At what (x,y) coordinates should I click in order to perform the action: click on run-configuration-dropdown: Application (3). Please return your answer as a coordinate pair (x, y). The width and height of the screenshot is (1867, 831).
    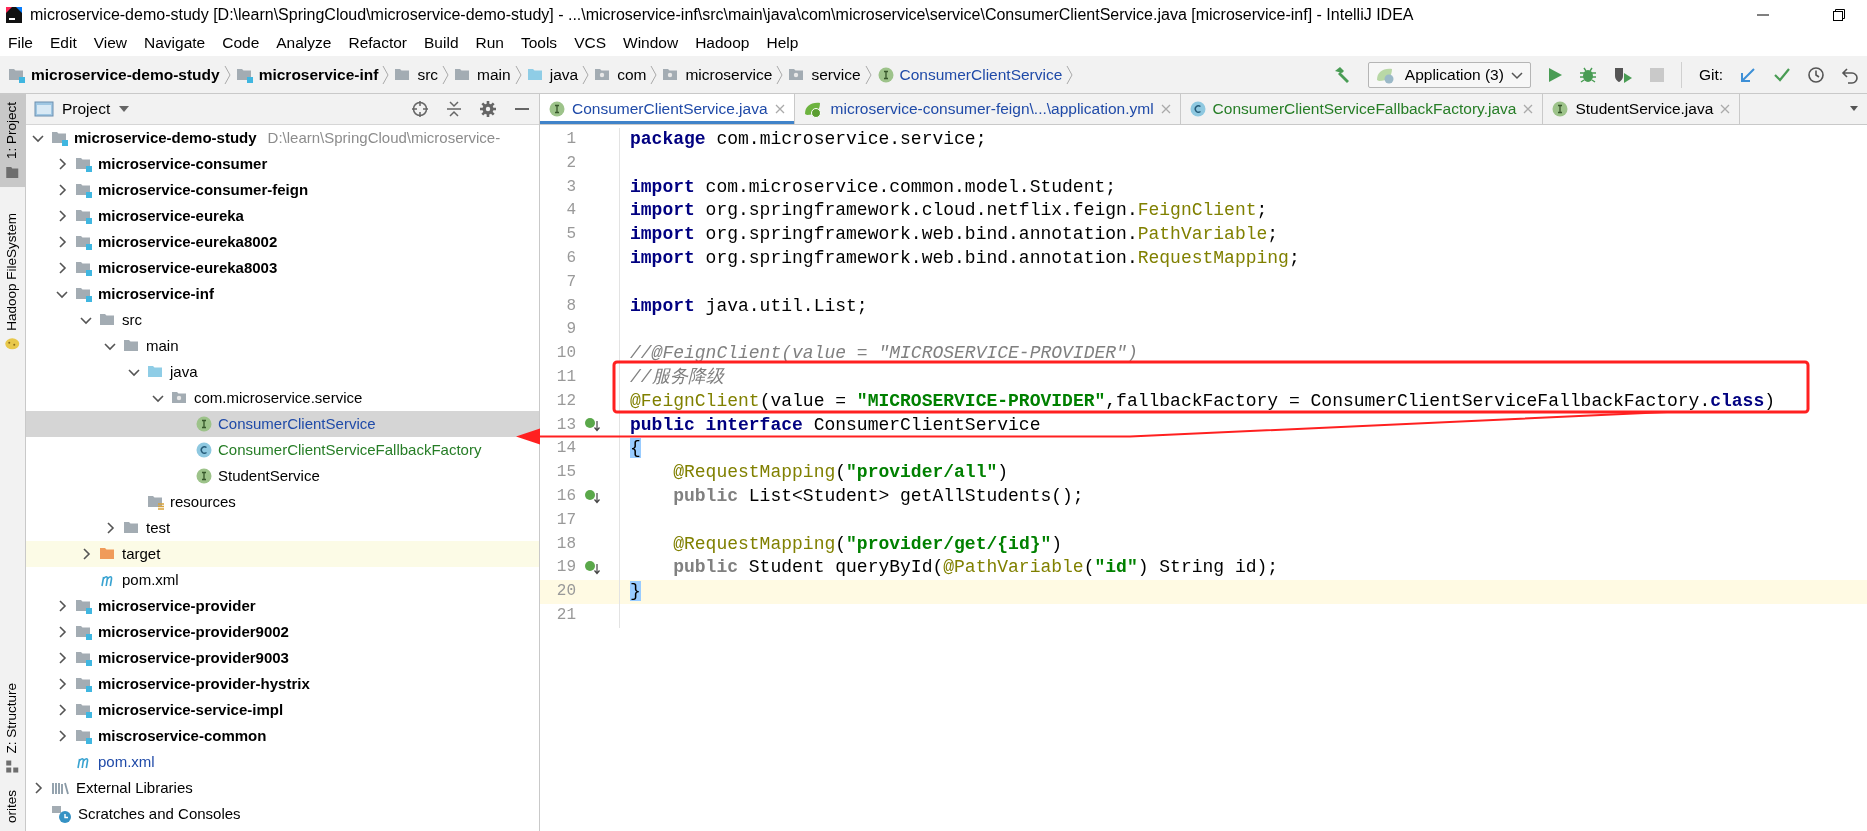
    Looking at the image, I should click on (1449, 74).